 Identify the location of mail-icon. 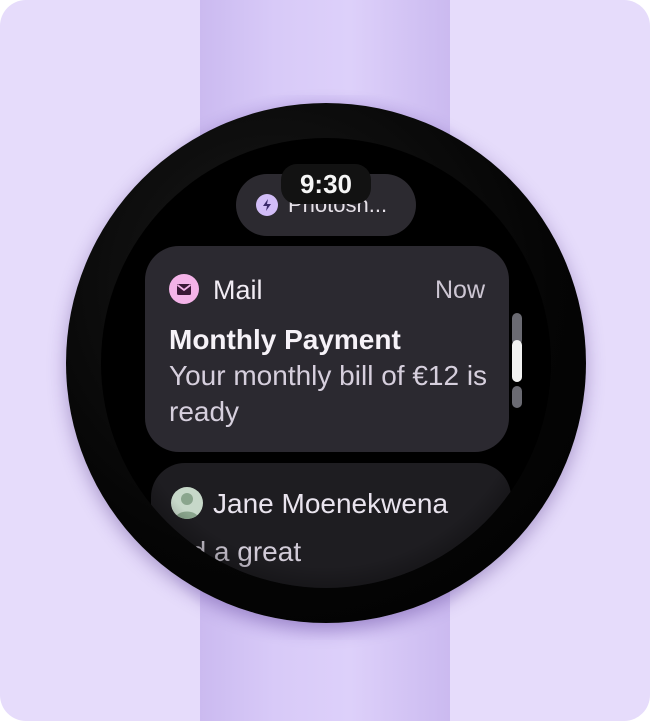
(184, 289).